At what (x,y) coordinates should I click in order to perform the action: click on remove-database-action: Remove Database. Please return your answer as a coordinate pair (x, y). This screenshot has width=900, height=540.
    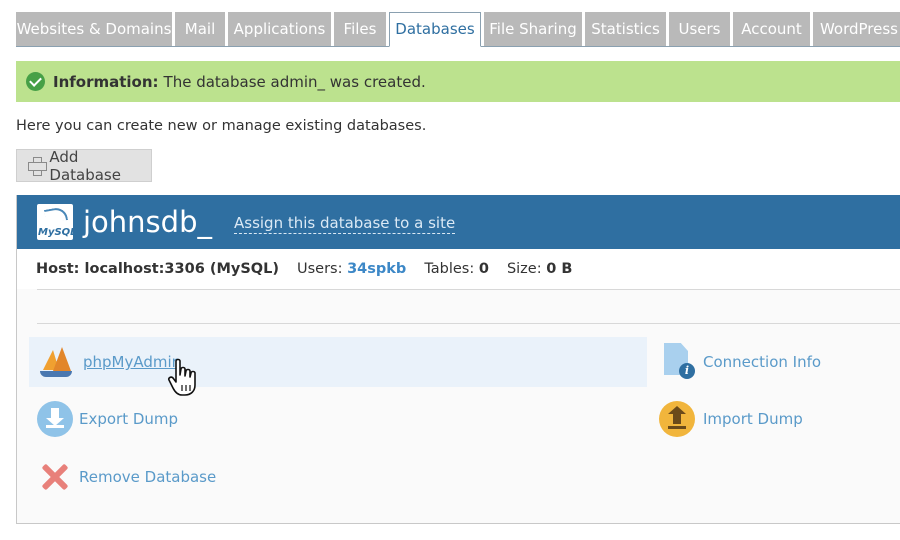
    Looking at the image, I should click on (126, 477).